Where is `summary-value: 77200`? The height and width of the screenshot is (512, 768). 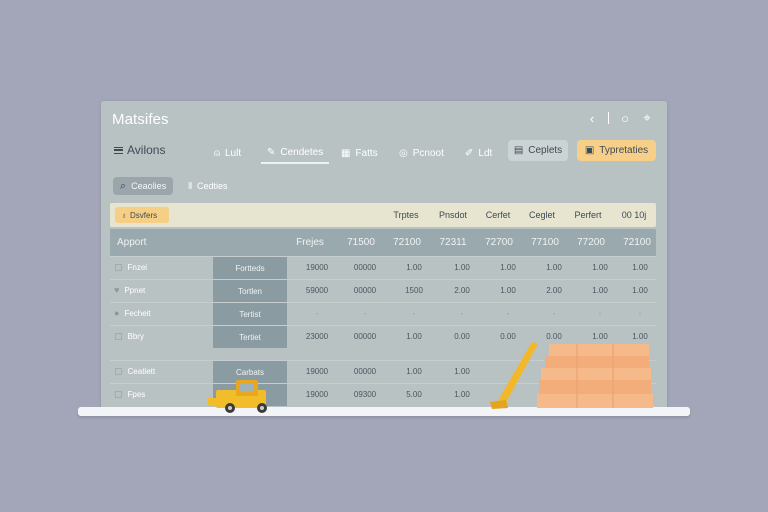
summary-value: 77200 is located at coordinates (591, 242).